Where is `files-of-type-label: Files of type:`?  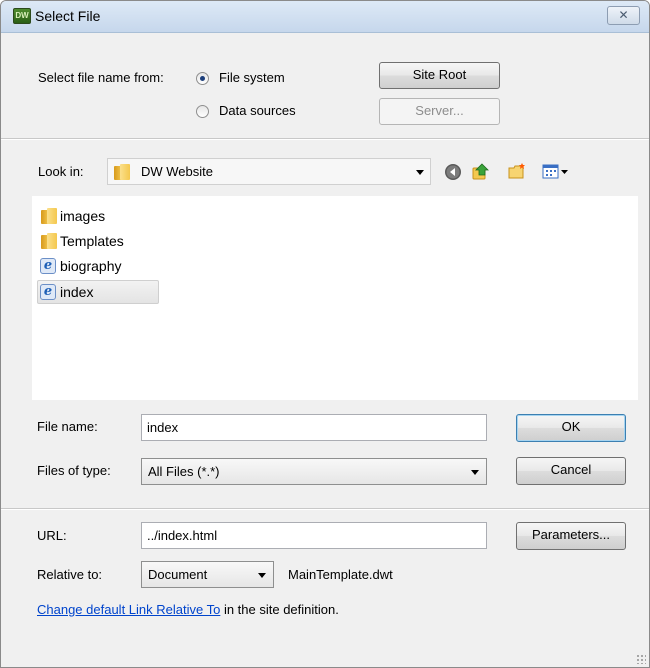 files-of-type-label: Files of type: is located at coordinates (74, 470).